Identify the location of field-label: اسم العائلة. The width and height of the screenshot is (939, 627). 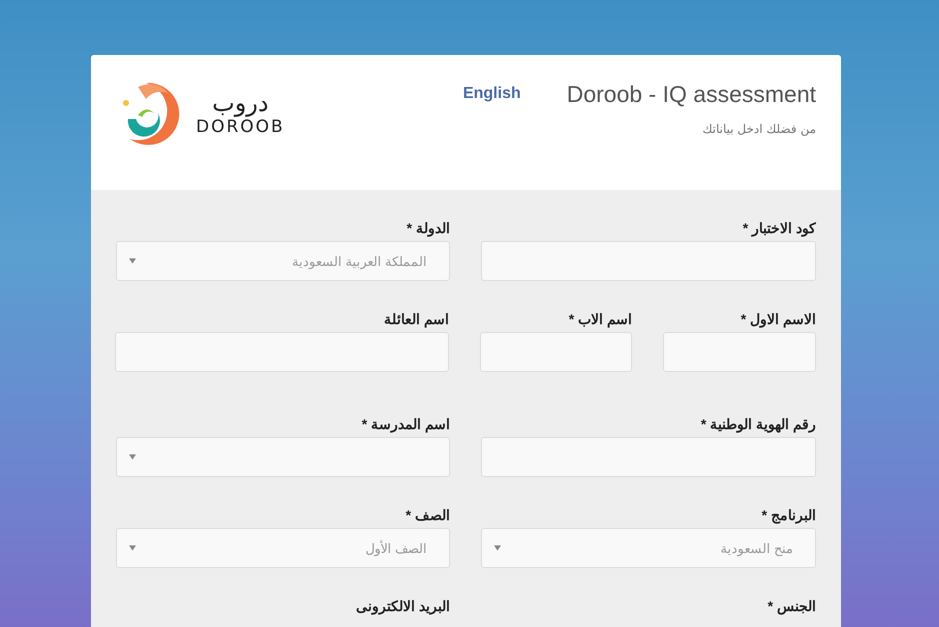
(416, 319).